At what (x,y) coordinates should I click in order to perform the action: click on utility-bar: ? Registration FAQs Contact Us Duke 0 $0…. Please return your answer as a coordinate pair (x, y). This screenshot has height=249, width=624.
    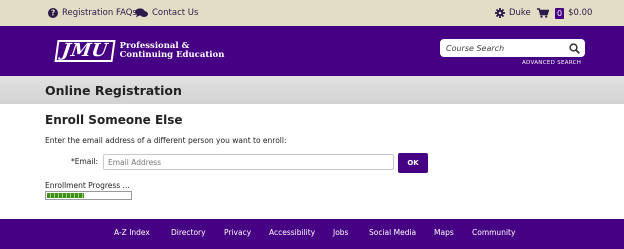
    Looking at the image, I should click on (312, 13).